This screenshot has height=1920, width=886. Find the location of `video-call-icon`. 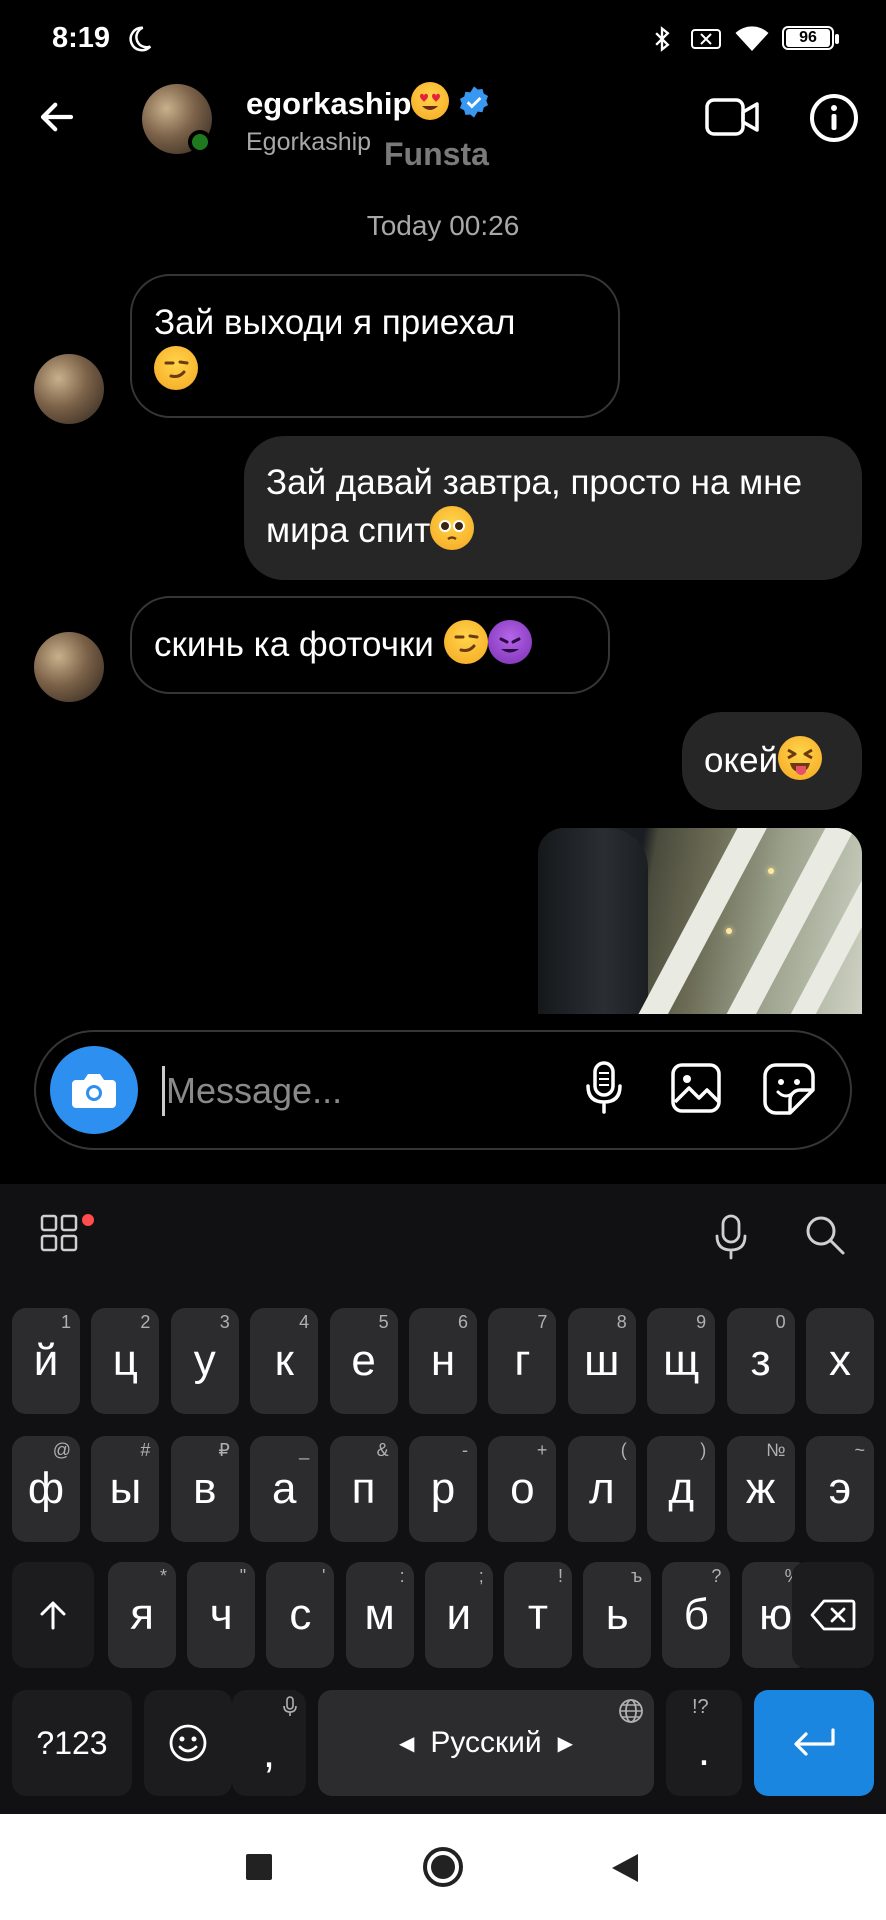

video-call-icon is located at coordinates (732, 117).